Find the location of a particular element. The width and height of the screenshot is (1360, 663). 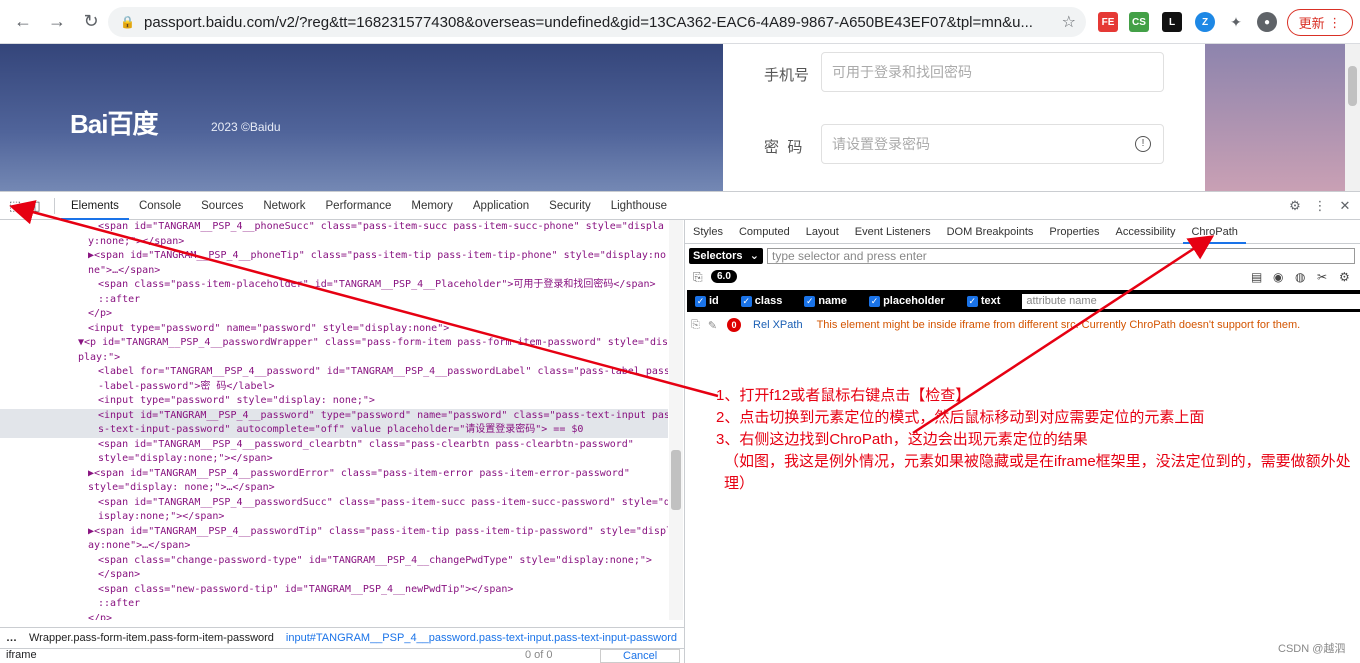

extension-fe-icon: FE is located at coordinates (1108, 22).